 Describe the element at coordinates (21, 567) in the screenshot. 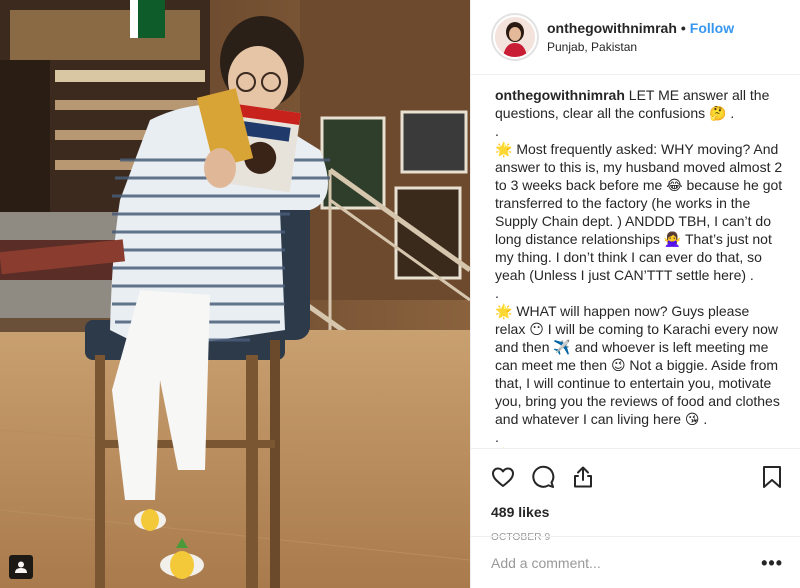

I see `user-tag-icon` at that location.